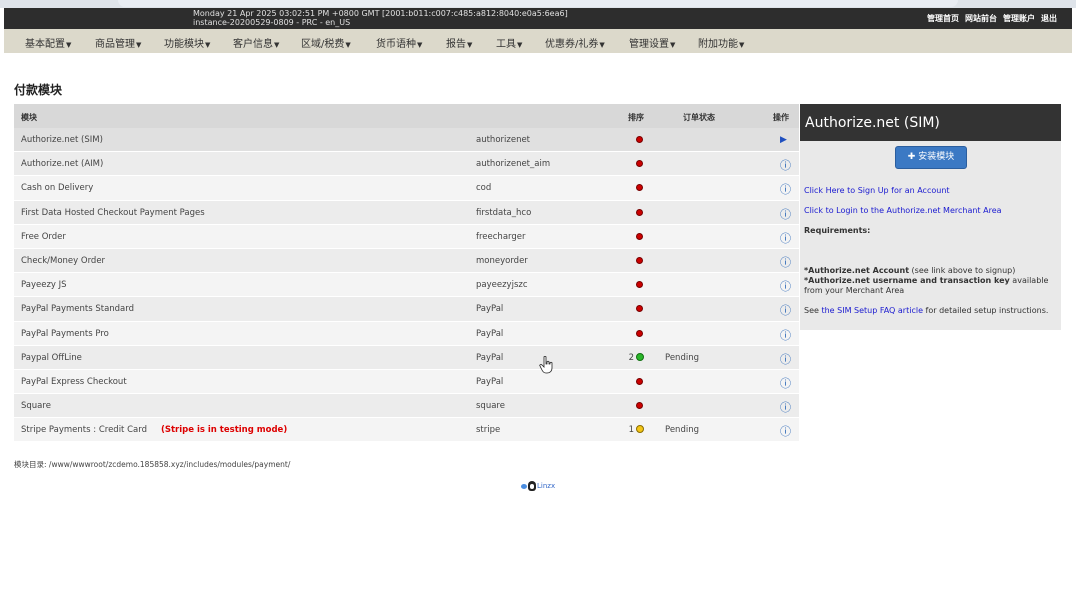  I want to click on table-row: Payeezy JS payeezyjszc ⓘ, so click(406, 285).